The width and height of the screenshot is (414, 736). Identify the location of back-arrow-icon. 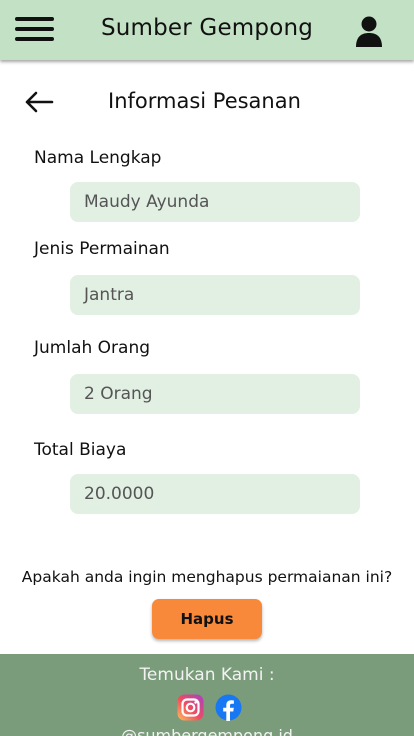
(39, 102).